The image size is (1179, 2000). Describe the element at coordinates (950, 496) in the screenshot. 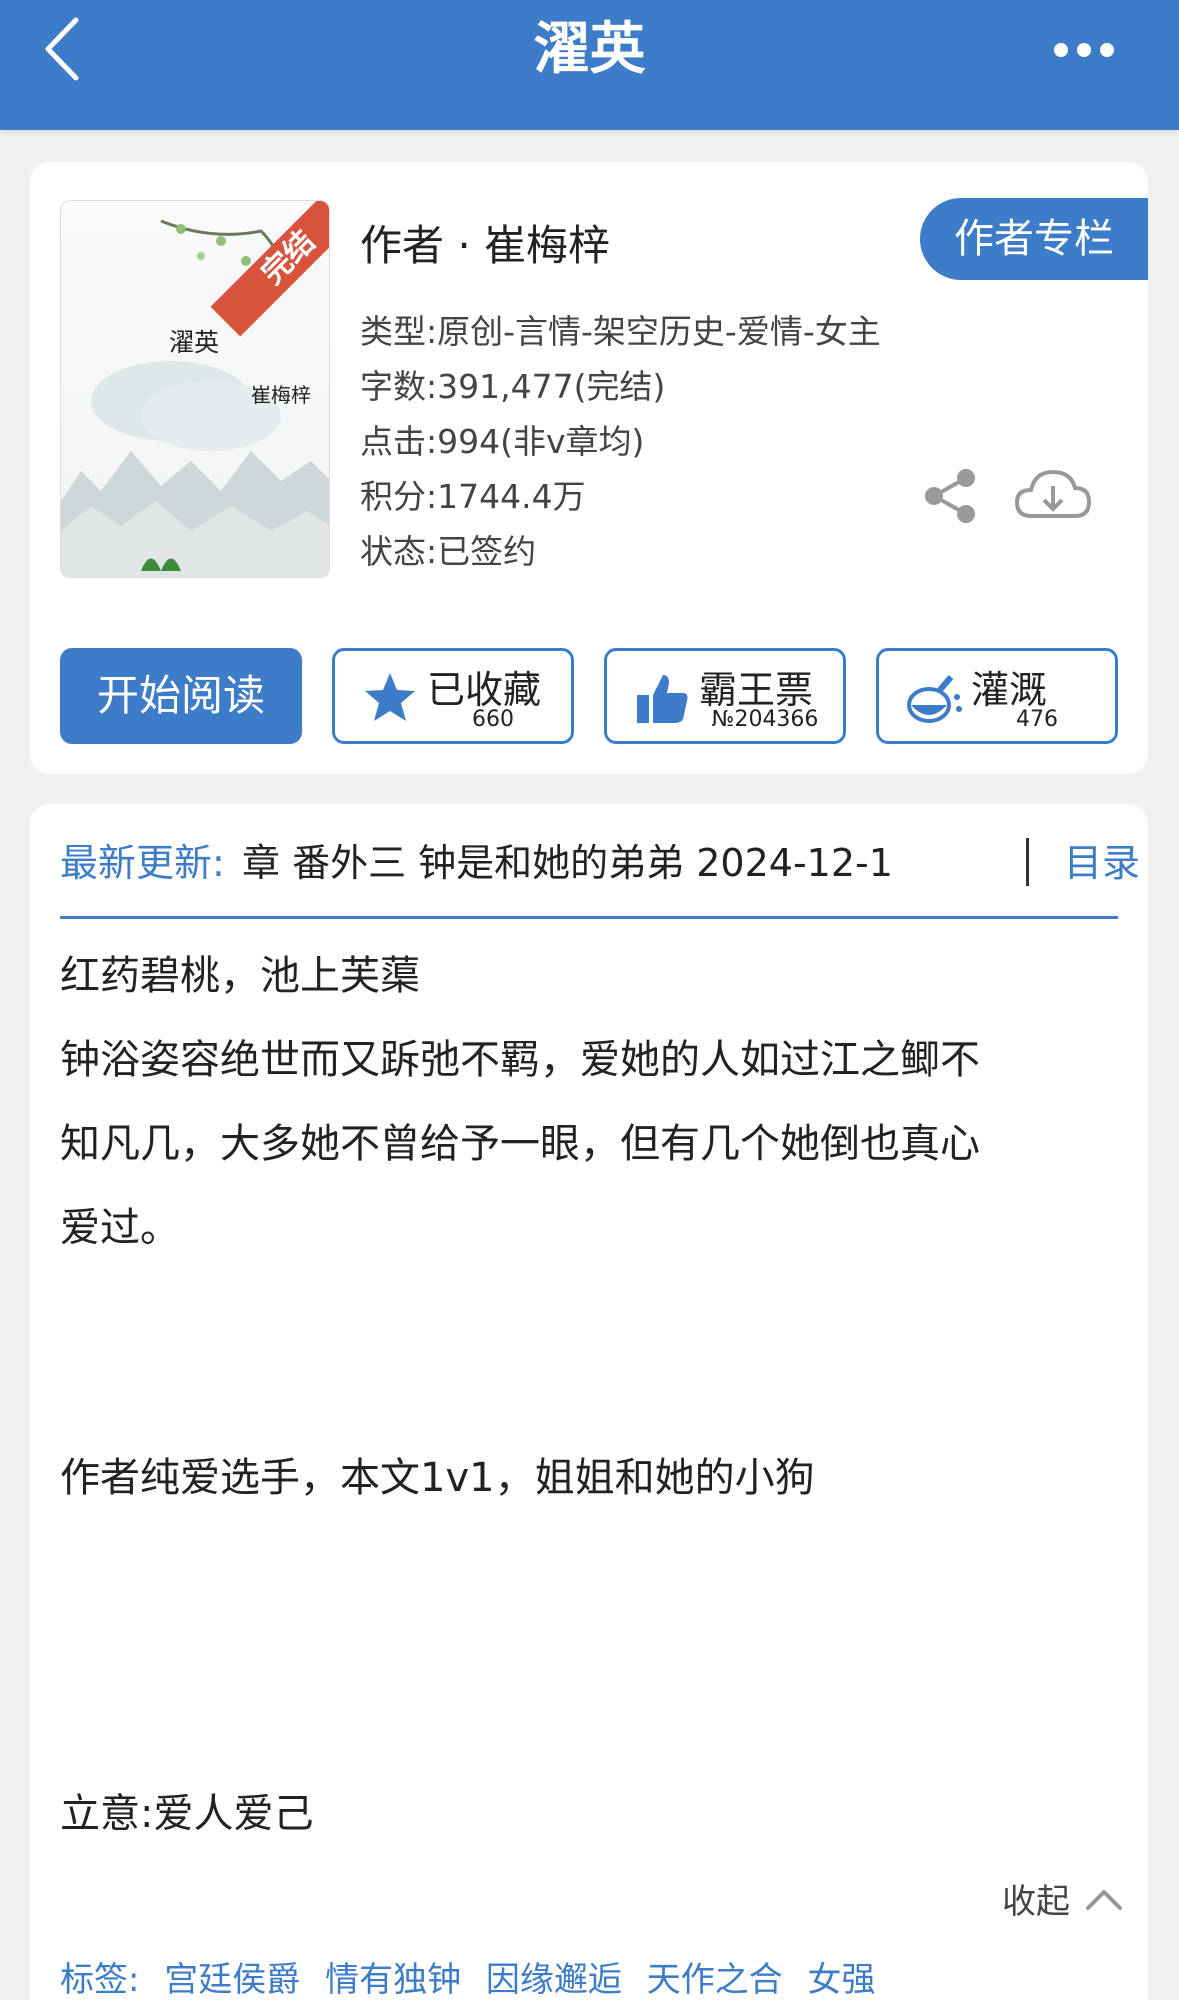

I see `share-icon` at that location.